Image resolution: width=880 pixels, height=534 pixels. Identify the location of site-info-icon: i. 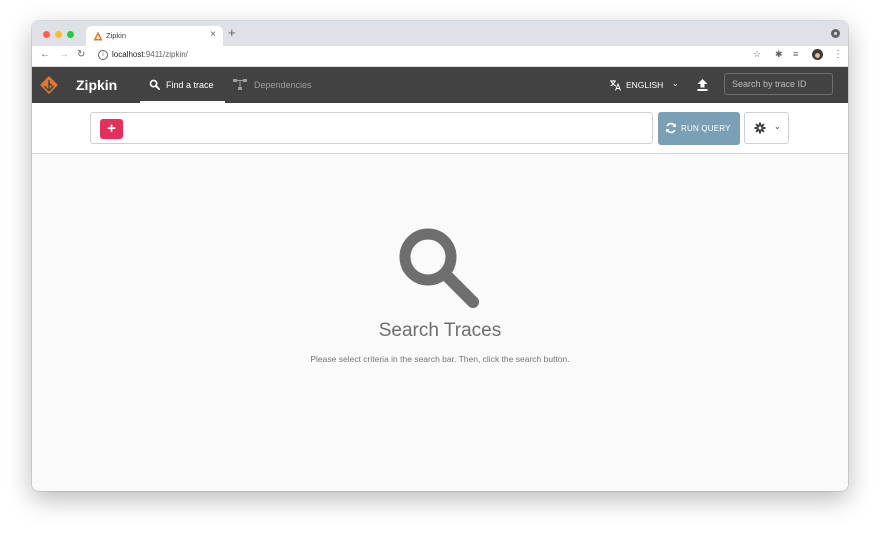
(103, 55).